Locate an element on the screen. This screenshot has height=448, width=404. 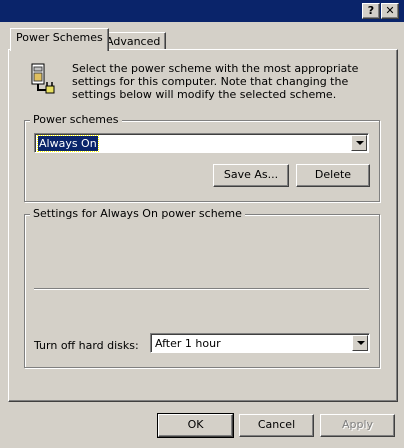
apply-button: Apply is located at coordinates (357, 425).